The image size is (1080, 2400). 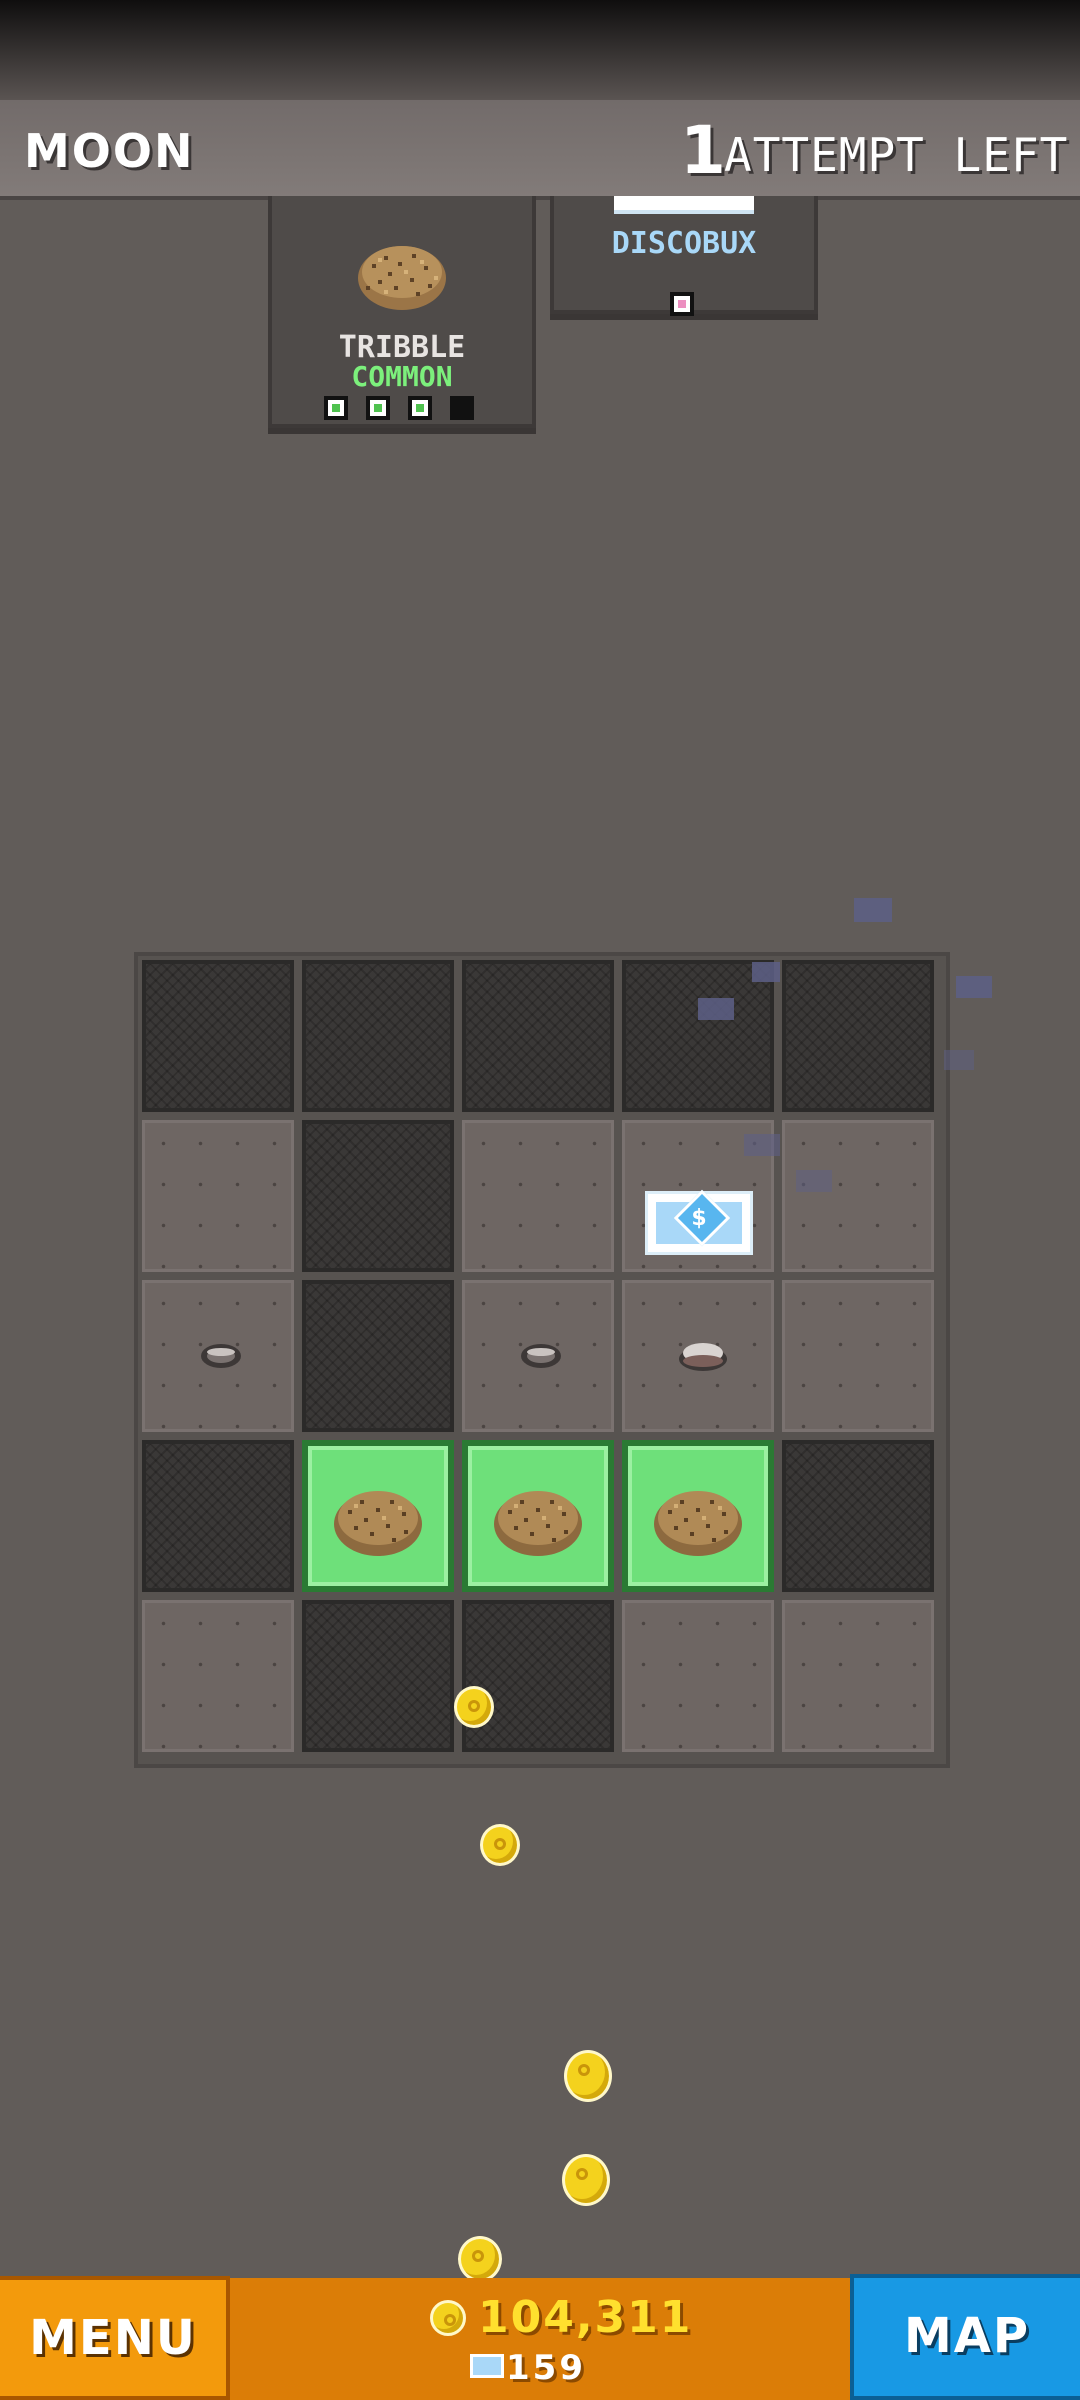 What do you see at coordinates (896, 155) in the screenshot?
I see `attempts-label: ATTEMPT LEFT` at bounding box center [896, 155].